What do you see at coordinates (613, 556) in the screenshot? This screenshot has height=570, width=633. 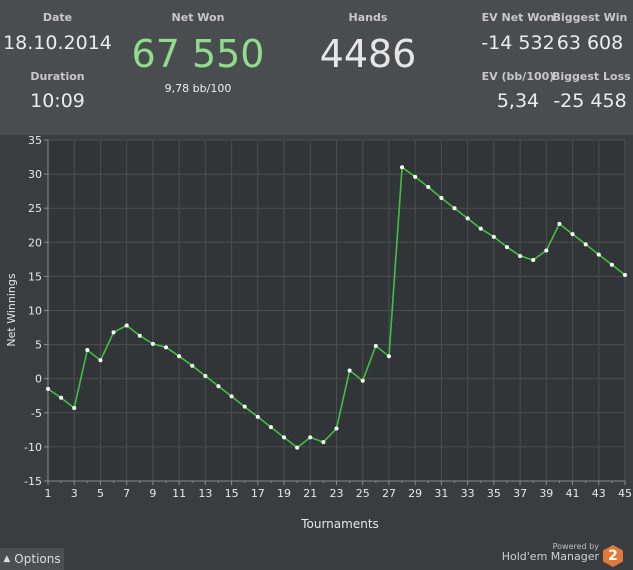 I see `hm2-logo-icon: 2` at bounding box center [613, 556].